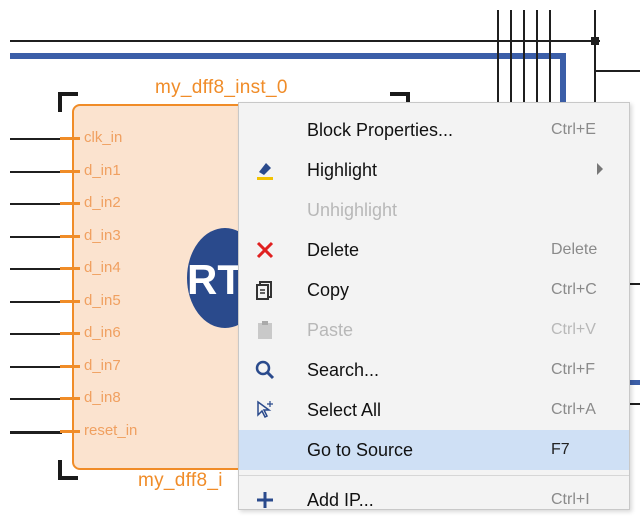 The width and height of the screenshot is (640, 520). Describe the element at coordinates (102, 332) in the screenshot. I see `pin-label: d_in6` at that location.